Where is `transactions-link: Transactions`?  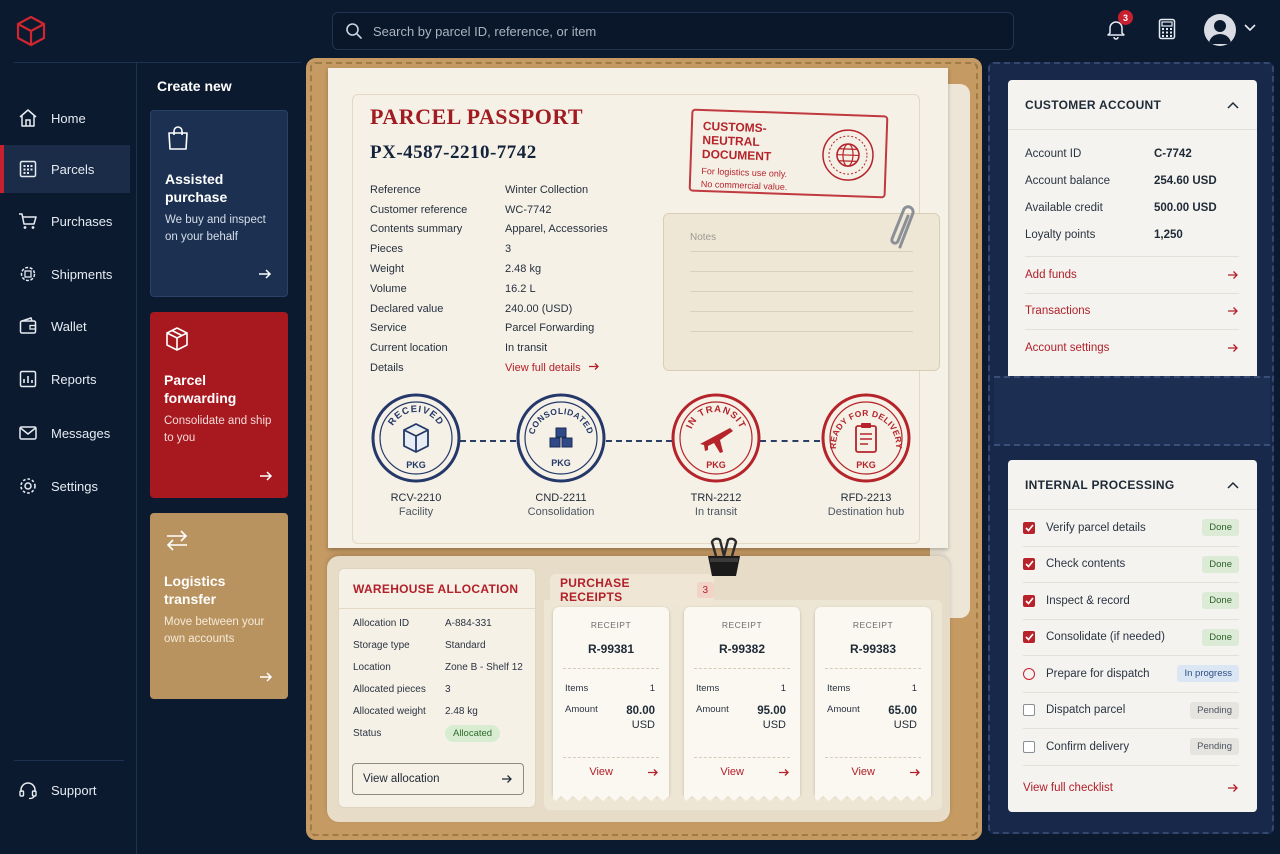
transactions-link: Transactions is located at coordinates (1132, 311).